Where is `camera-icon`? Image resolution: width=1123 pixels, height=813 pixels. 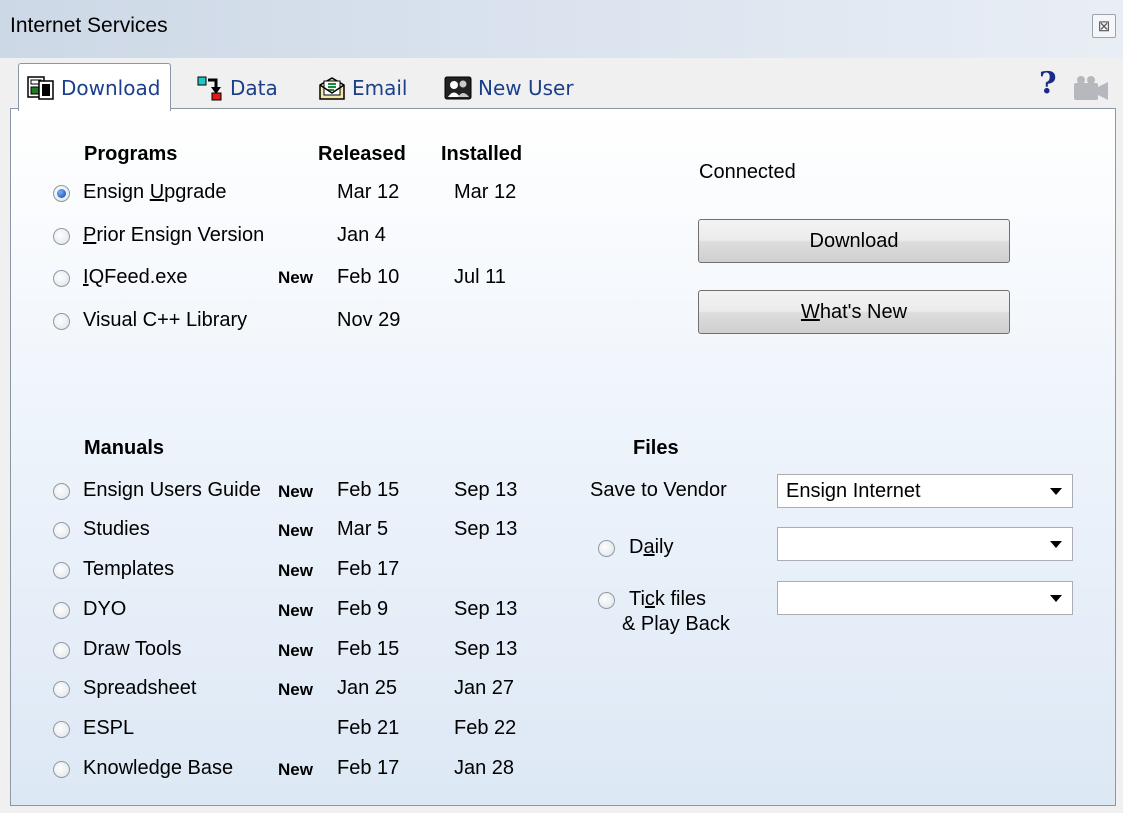 camera-icon is located at coordinates (1090, 88).